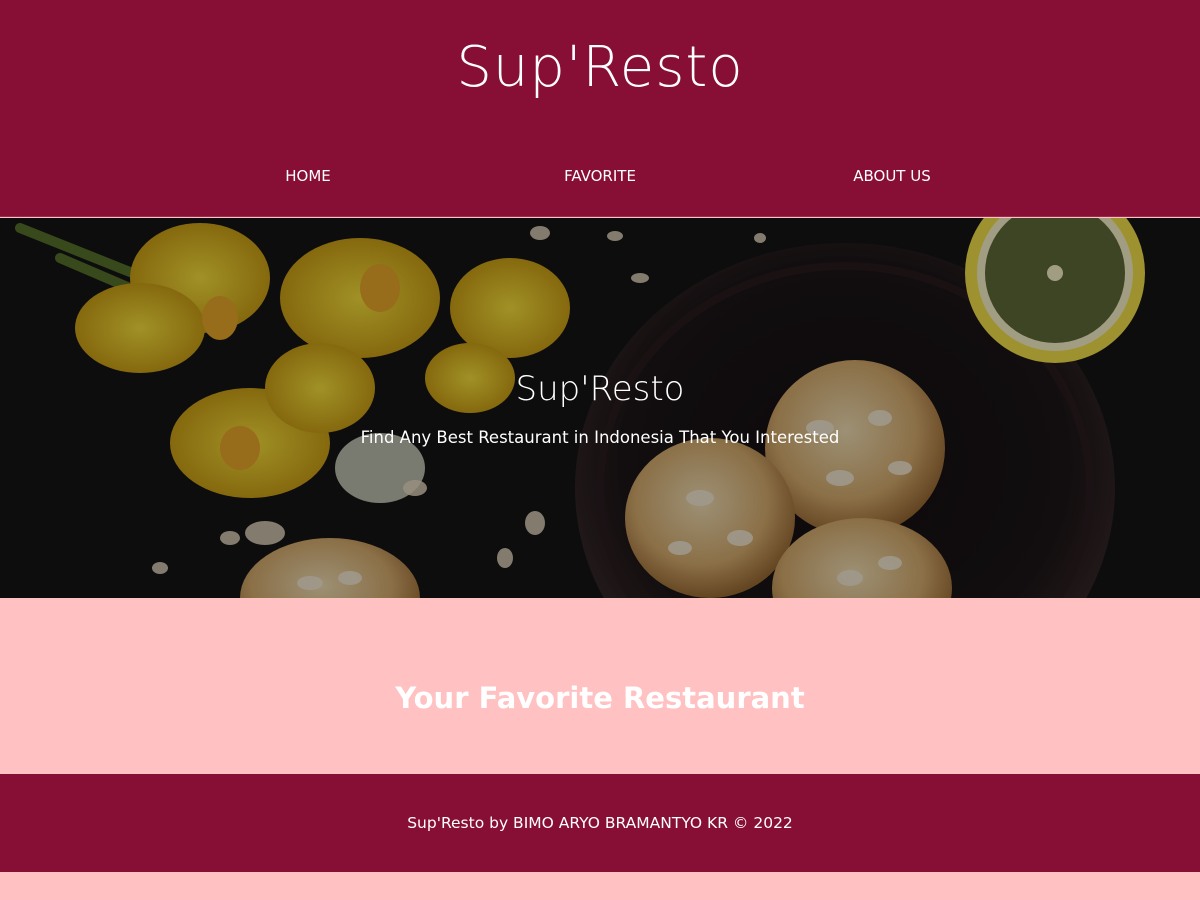 This screenshot has height=900, width=1200. I want to click on bottom-strip, so click(600, 886).